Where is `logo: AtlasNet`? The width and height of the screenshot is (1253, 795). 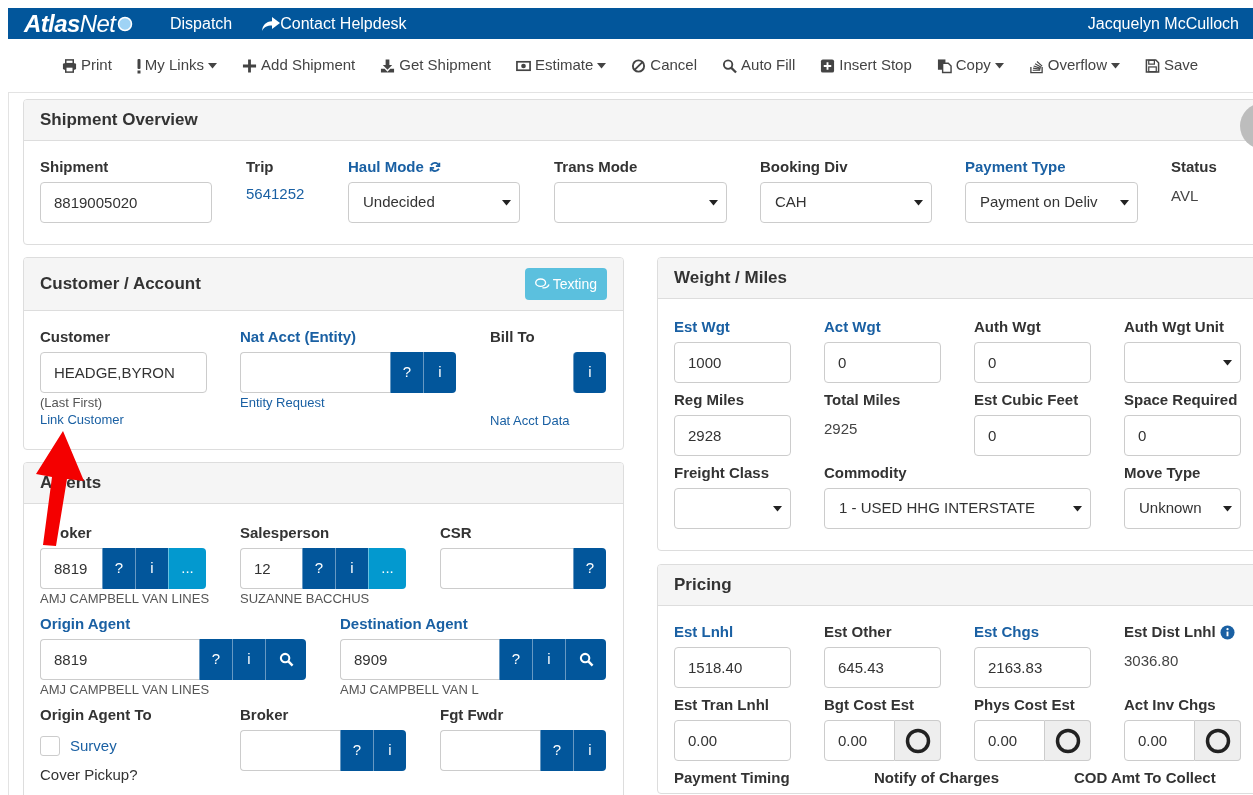
logo: AtlasNet is located at coordinates (70, 23).